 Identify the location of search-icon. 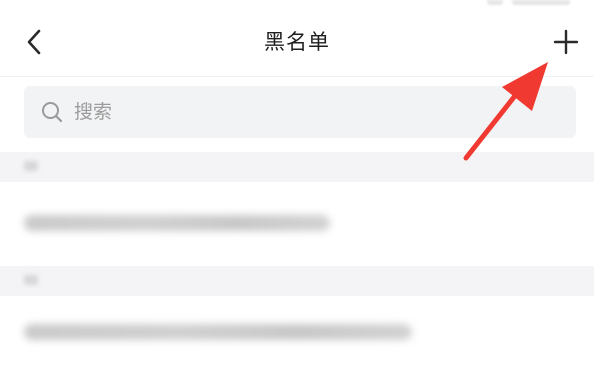
(52, 112).